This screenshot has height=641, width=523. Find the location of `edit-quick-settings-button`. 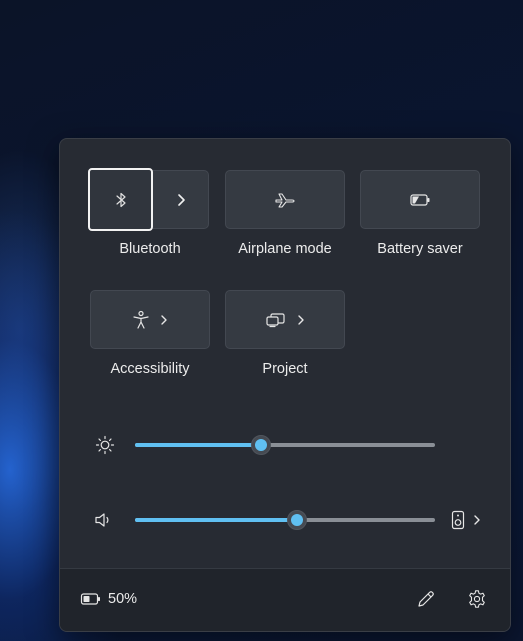

edit-quick-settings-button is located at coordinates (426, 599).